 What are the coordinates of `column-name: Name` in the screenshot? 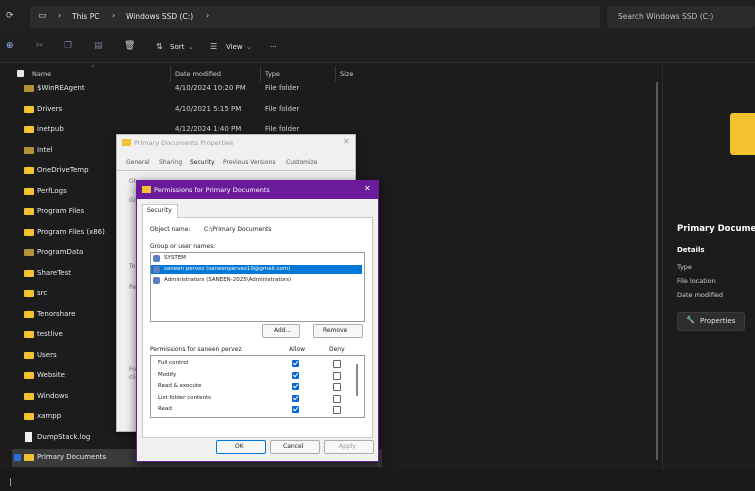 It's located at (41, 74).